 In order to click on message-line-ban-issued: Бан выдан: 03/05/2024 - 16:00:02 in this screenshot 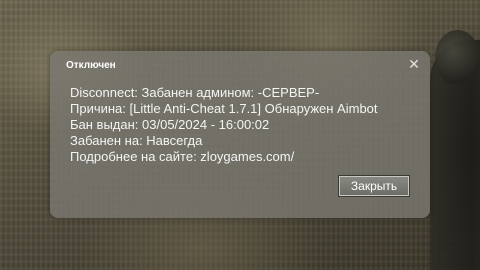, I will do `click(170, 124)`.